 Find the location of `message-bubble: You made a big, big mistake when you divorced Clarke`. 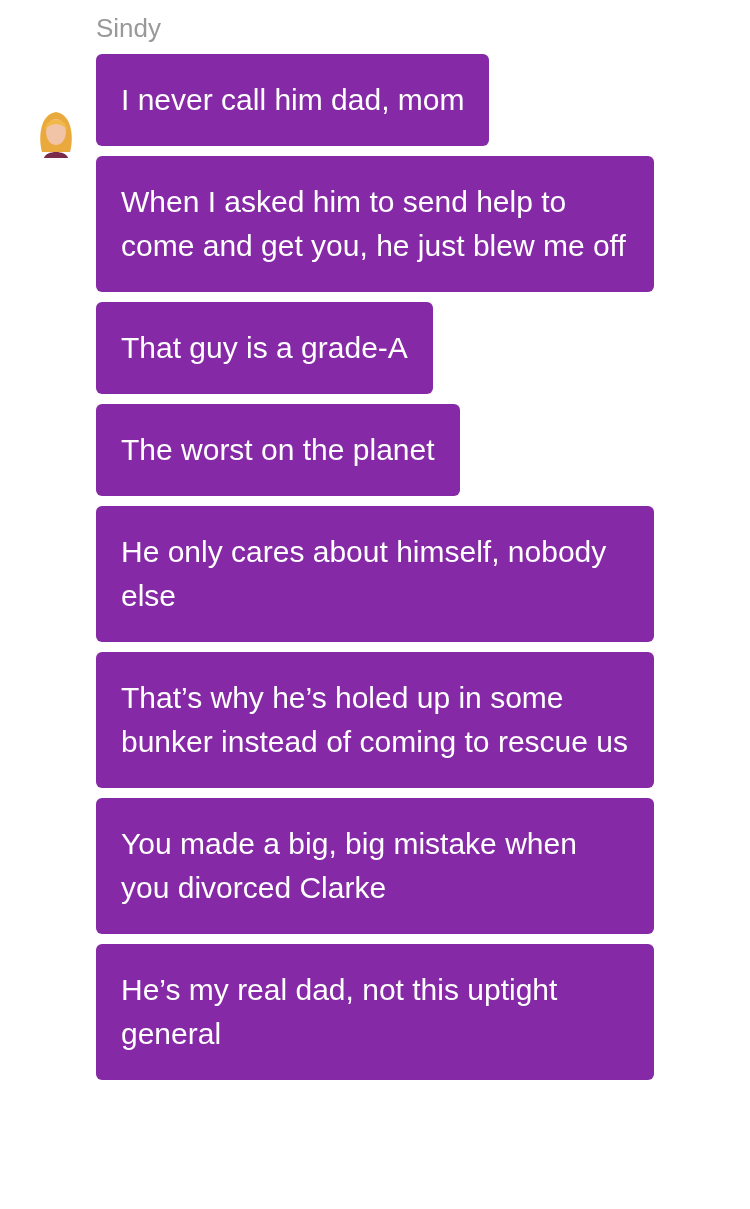

message-bubble: You made a big, big mistake when you divorced Clarke is located at coordinates (375, 866).